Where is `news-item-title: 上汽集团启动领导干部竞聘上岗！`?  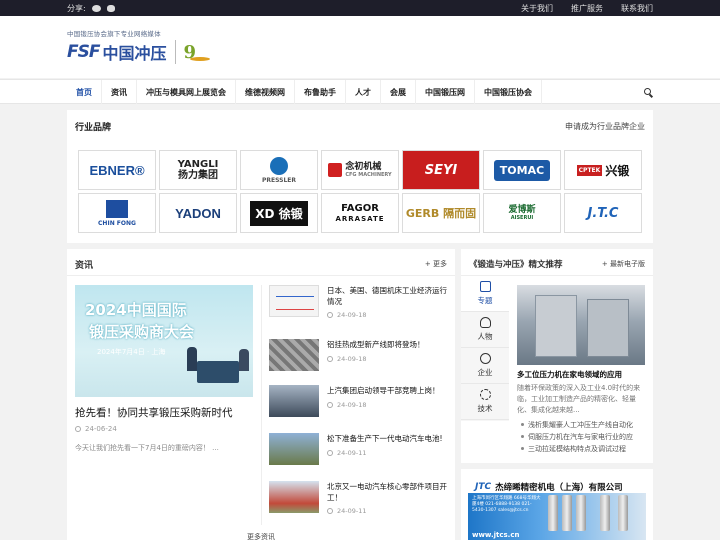
news-item-title: 上汽集团启动领导干部竞聘上岗！ is located at coordinates (388, 390).